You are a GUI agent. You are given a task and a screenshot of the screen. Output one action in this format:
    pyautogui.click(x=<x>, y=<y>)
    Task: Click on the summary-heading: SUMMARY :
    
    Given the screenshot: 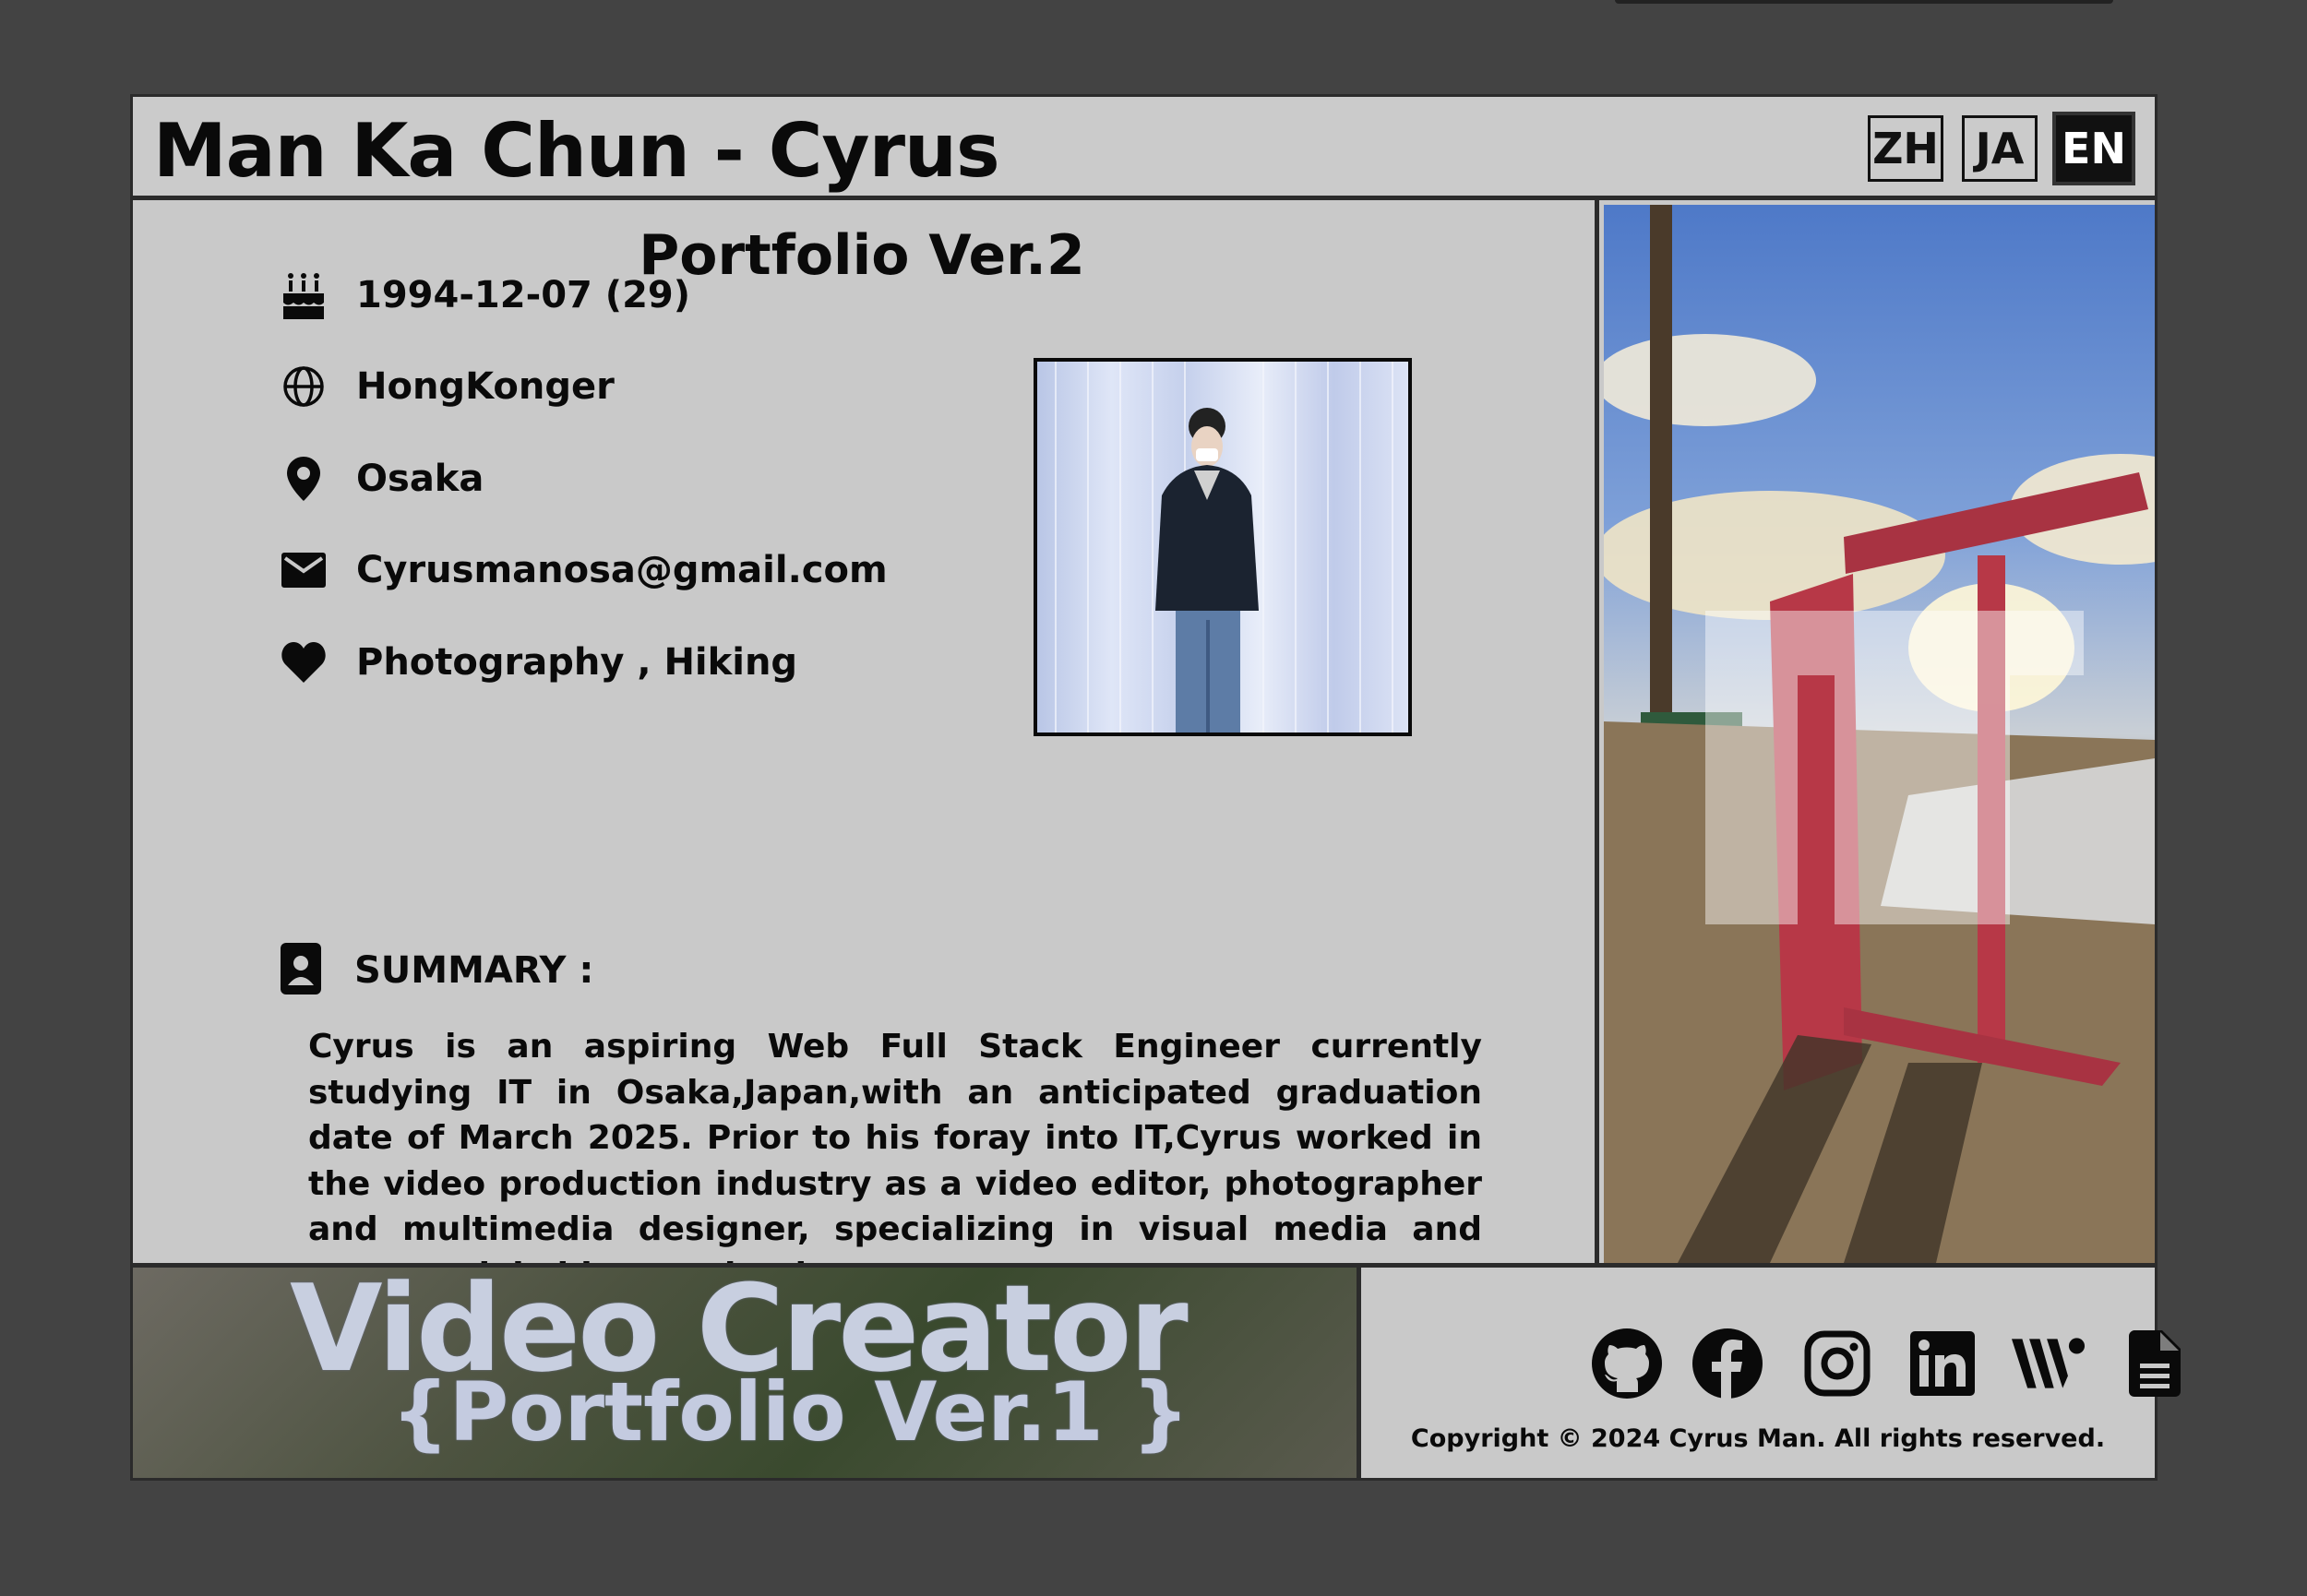 What is the action you would take?
    pyautogui.click(x=437, y=970)
    